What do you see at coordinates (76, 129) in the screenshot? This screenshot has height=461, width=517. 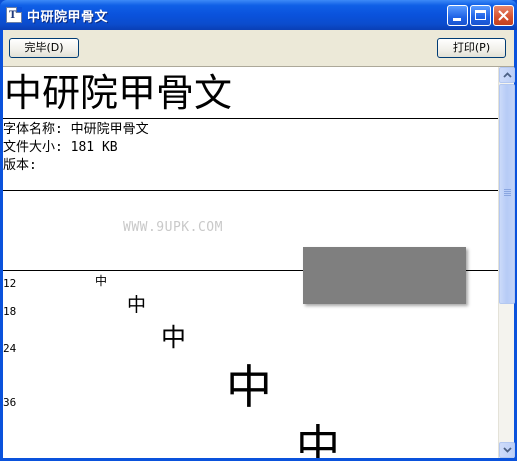 I see `info-font-name: 字体名称: 中研院甲骨文` at bounding box center [76, 129].